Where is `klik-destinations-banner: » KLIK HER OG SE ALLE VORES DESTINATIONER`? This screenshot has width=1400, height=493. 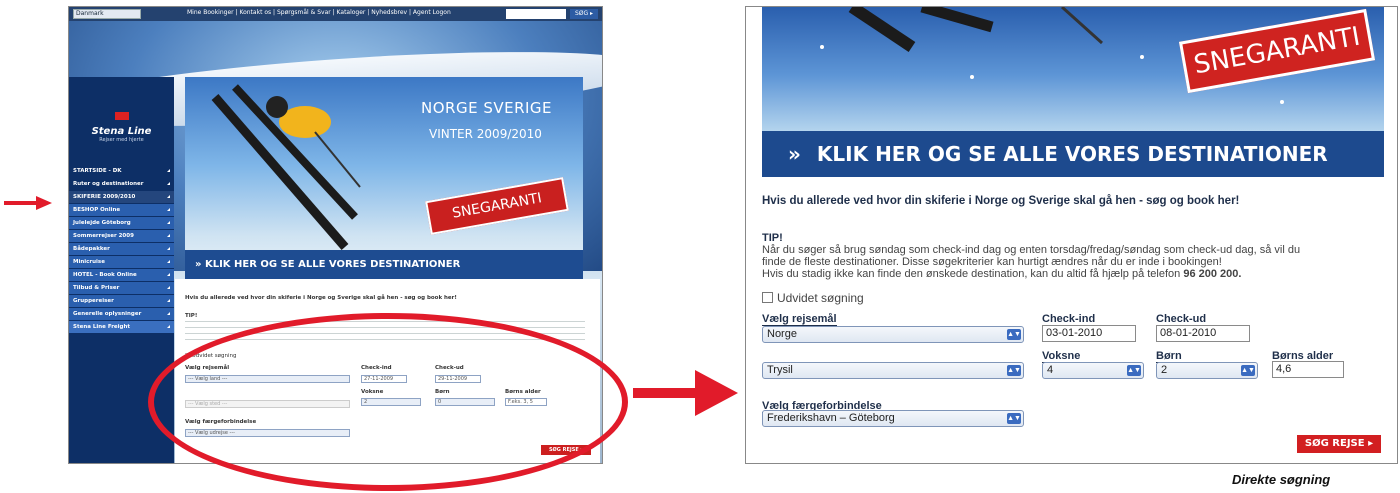 klik-destinations-banner: » KLIK HER OG SE ALLE VORES DESTINATIONER is located at coordinates (1073, 154).